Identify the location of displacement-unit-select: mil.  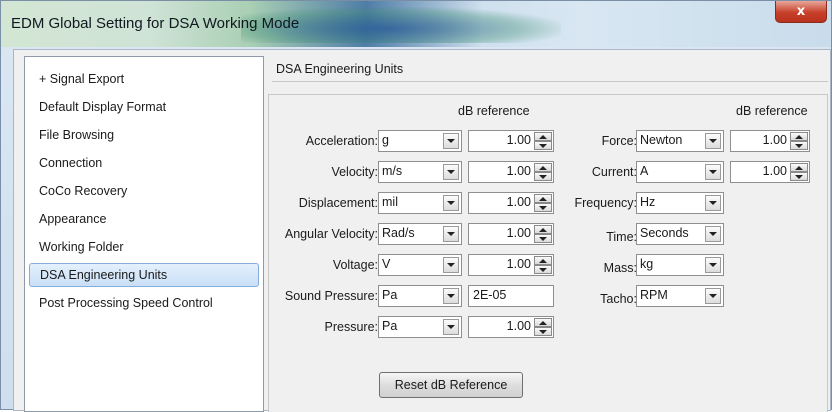
(420, 203).